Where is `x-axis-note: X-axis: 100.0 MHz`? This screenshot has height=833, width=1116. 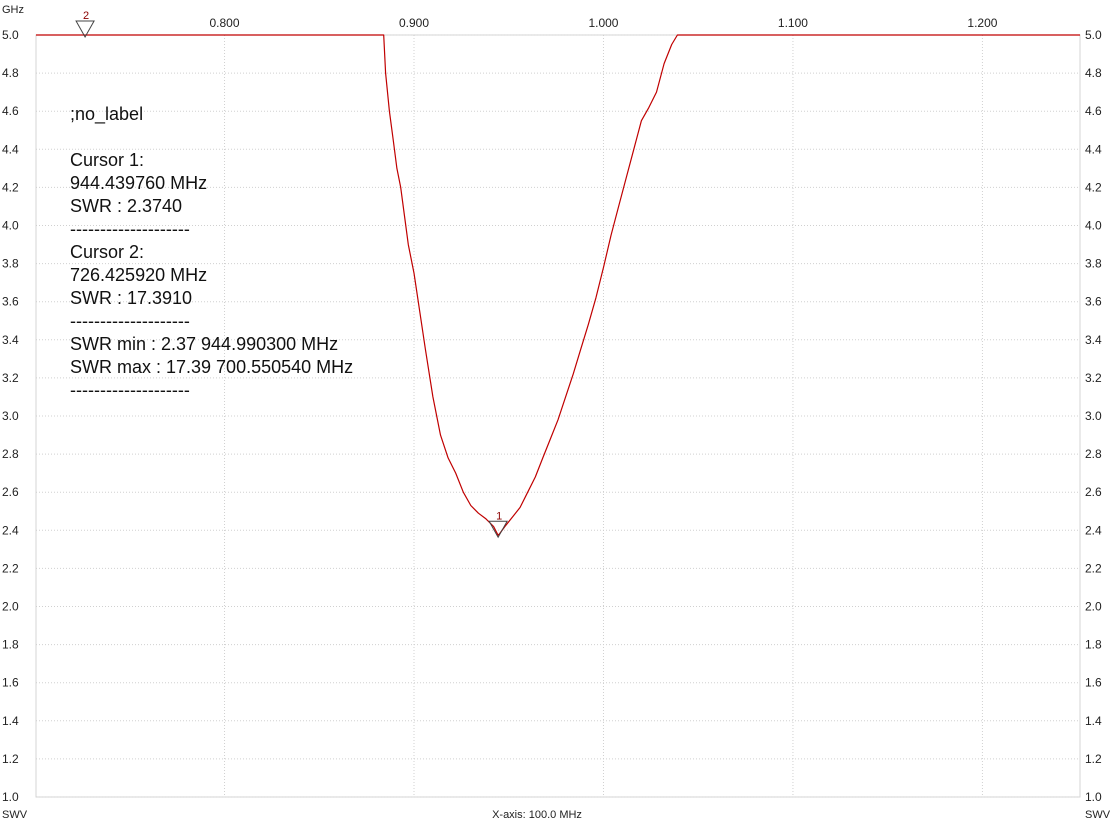 x-axis-note: X-axis: 100.0 MHz is located at coordinates (537, 815).